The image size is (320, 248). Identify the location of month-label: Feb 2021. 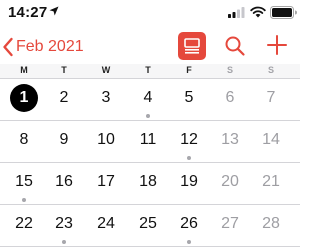
(50, 46).